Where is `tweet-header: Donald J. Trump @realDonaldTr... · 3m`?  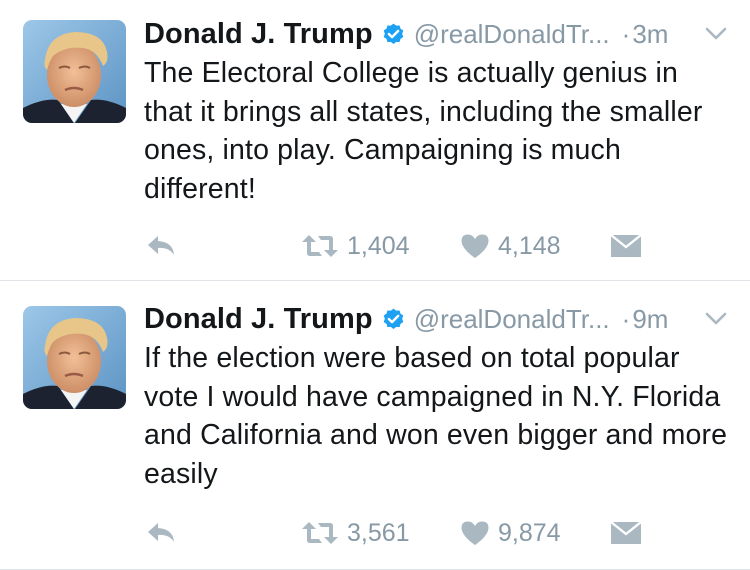
tweet-header: Donald J. Trump @realDonaldTr... · 3m is located at coordinates (406, 34).